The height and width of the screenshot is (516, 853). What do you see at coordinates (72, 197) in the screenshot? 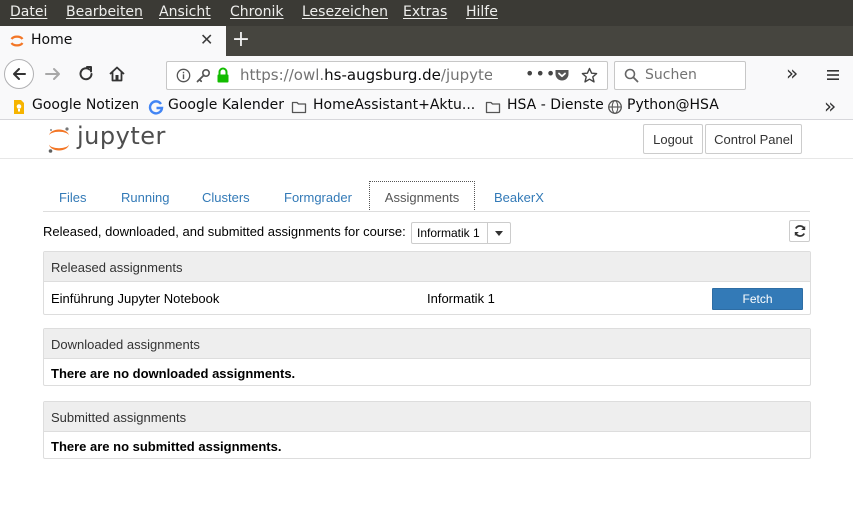
I see `tab-files: Files` at bounding box center [72, 197].